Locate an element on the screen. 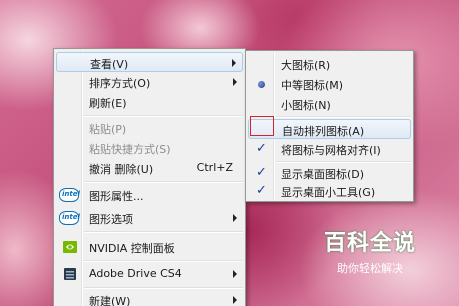  menu-item-shortcut: Ctrl+Z is located at coordinates (214, 167).